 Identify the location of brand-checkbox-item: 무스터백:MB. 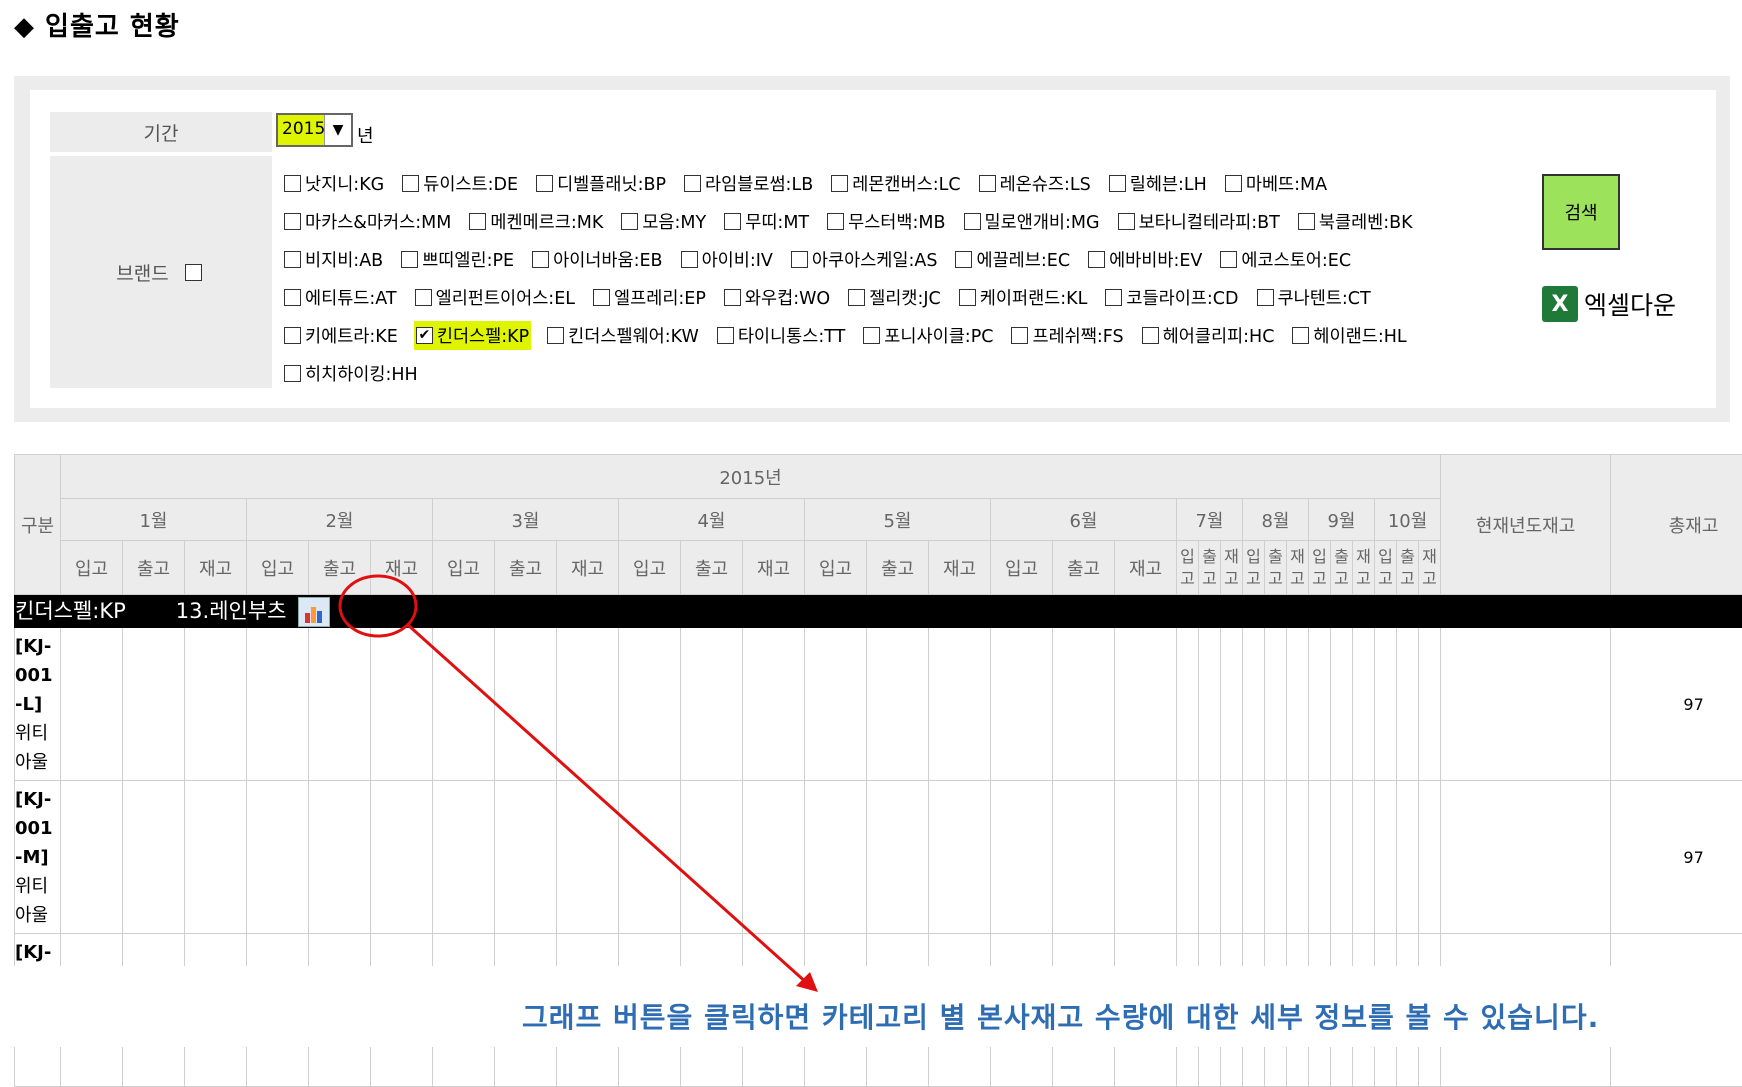
(886, 221).